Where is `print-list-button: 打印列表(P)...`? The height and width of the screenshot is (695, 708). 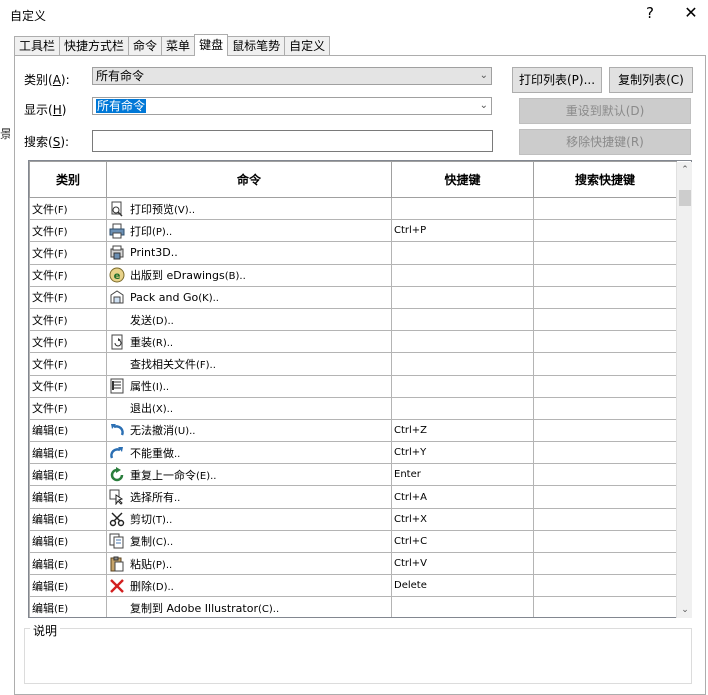 print-list-button: 打印列表(P)... is located at coordinates (557, 80).